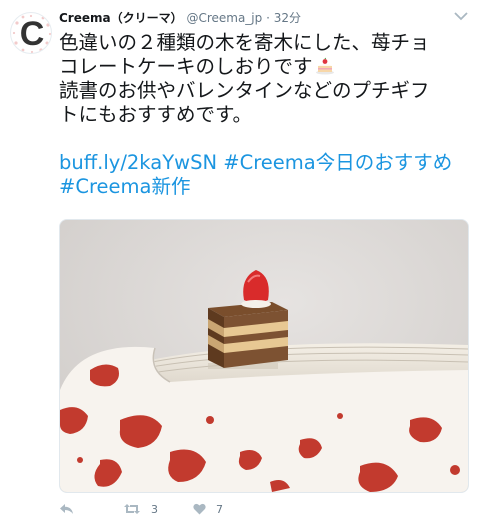 The height and width of the screenshot is (521, 480). Describe the element at coordinates (244, 42) in the screenshot. I see `tweet-line-1: 色違いの２種類の木を寄木にした、苺チョ` at that location.